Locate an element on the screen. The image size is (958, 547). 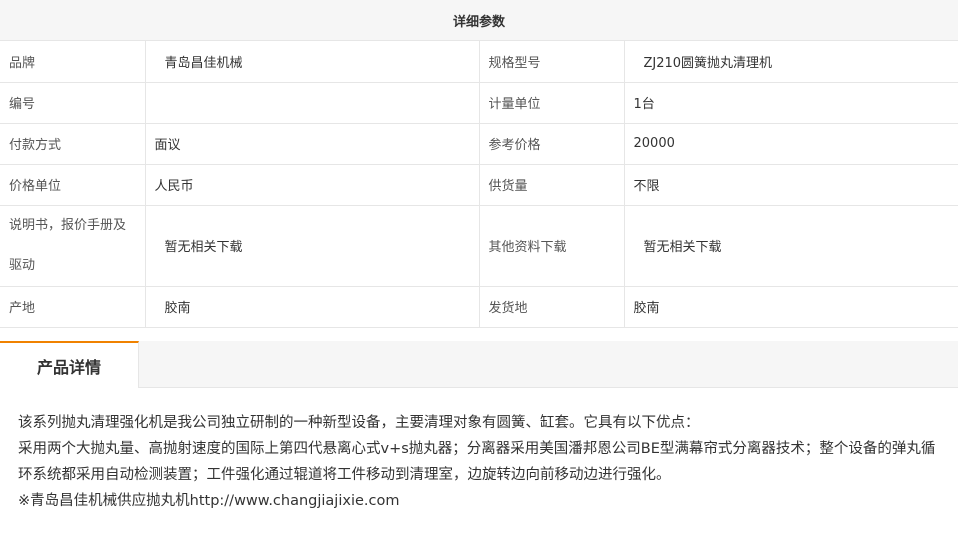
param-value: 1台 is located at coordinates (791, 103).